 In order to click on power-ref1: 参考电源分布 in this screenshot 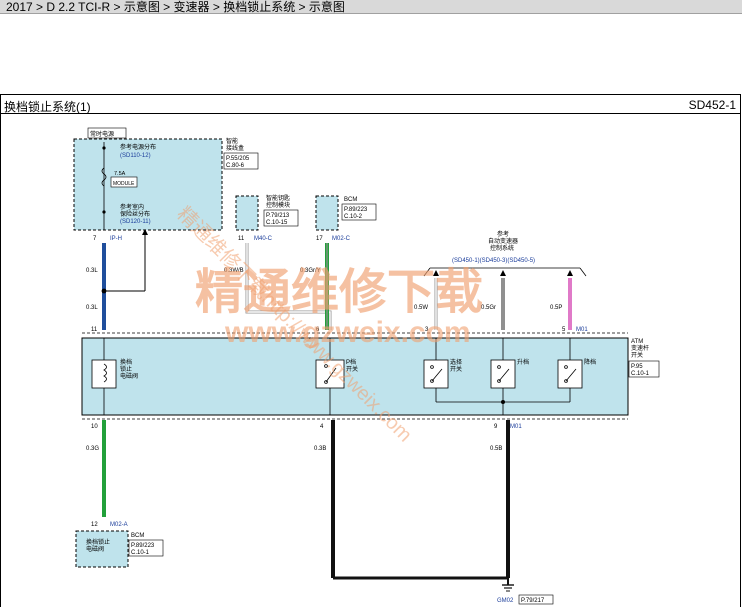, I will do `click(138, 147)`.